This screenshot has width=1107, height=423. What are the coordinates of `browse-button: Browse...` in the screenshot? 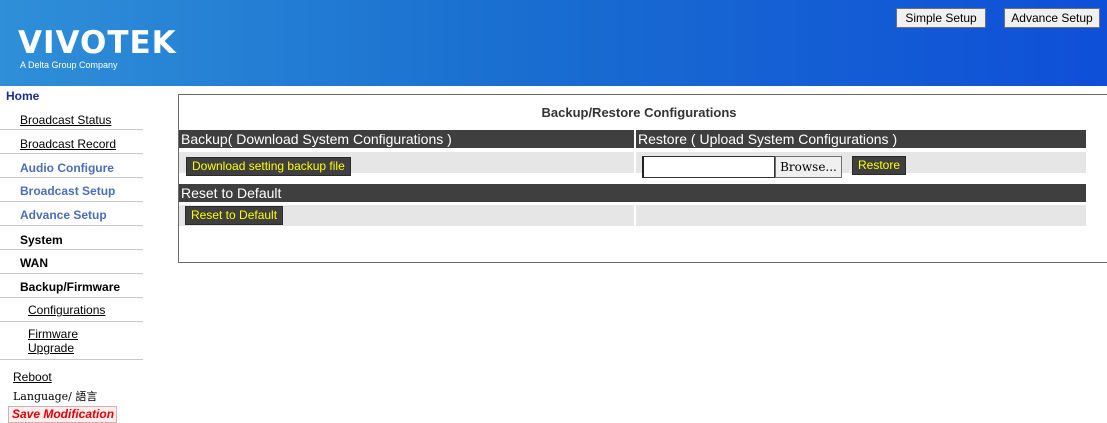 It's located at (808, 167).